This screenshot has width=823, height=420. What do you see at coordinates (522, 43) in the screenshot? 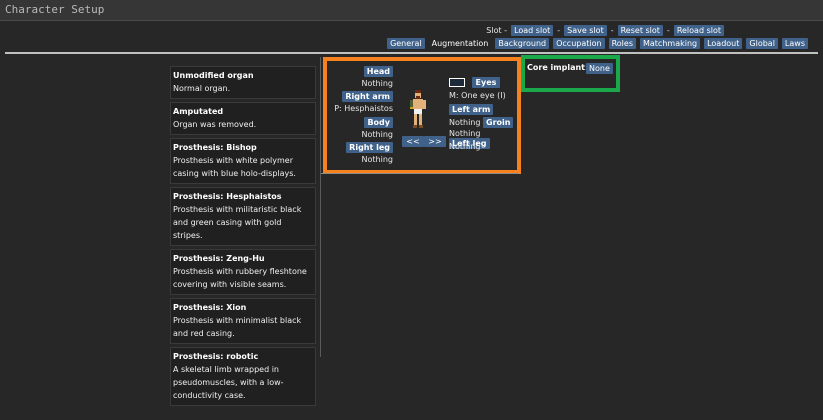
I see `tab-background: Background` at bounding box center [522, 43].